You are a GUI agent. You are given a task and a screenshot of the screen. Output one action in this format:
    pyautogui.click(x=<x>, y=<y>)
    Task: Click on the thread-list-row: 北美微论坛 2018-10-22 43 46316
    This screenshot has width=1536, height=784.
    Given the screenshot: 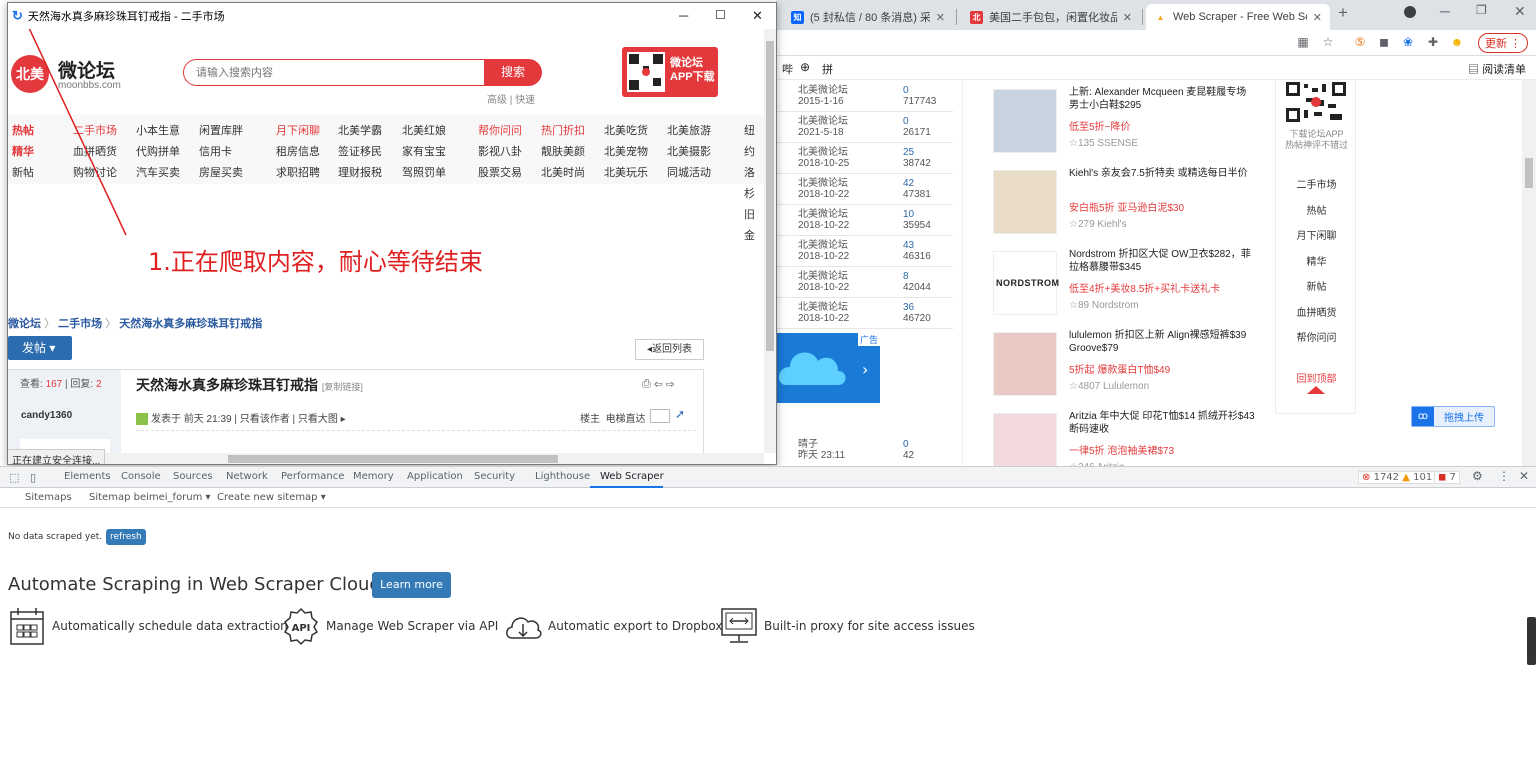 What is the action you would take?
    pyautogui.click(x=864, y=251)
    